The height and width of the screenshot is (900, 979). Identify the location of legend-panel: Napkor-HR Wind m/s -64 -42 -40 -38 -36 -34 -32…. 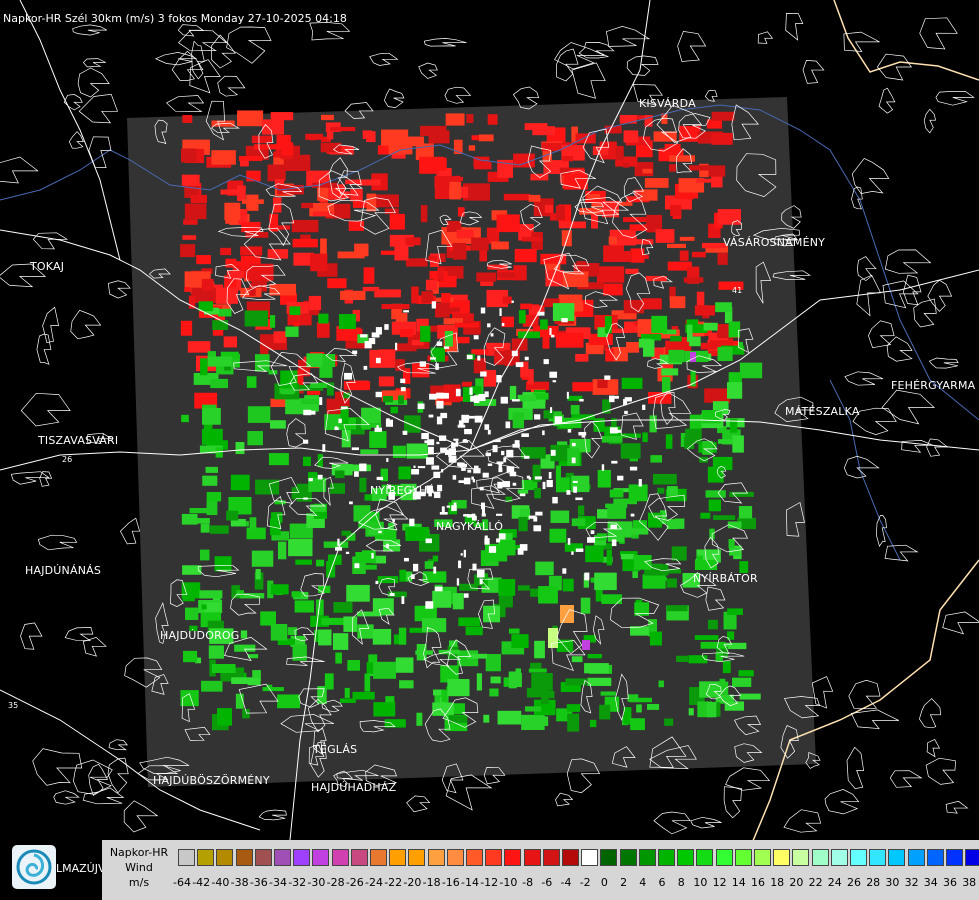
(540, 870).